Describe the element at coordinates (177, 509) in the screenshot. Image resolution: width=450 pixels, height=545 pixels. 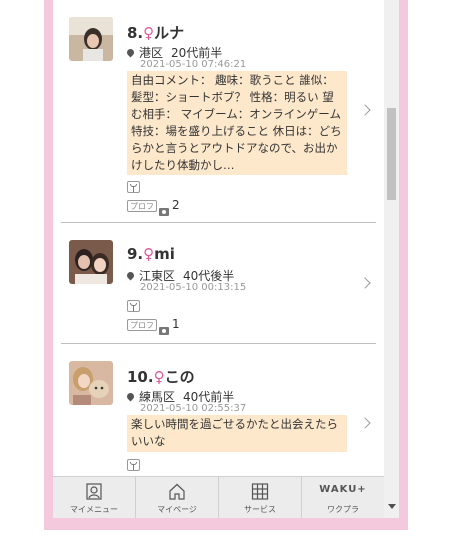
I see `my-page-label: マイページ` at that location.